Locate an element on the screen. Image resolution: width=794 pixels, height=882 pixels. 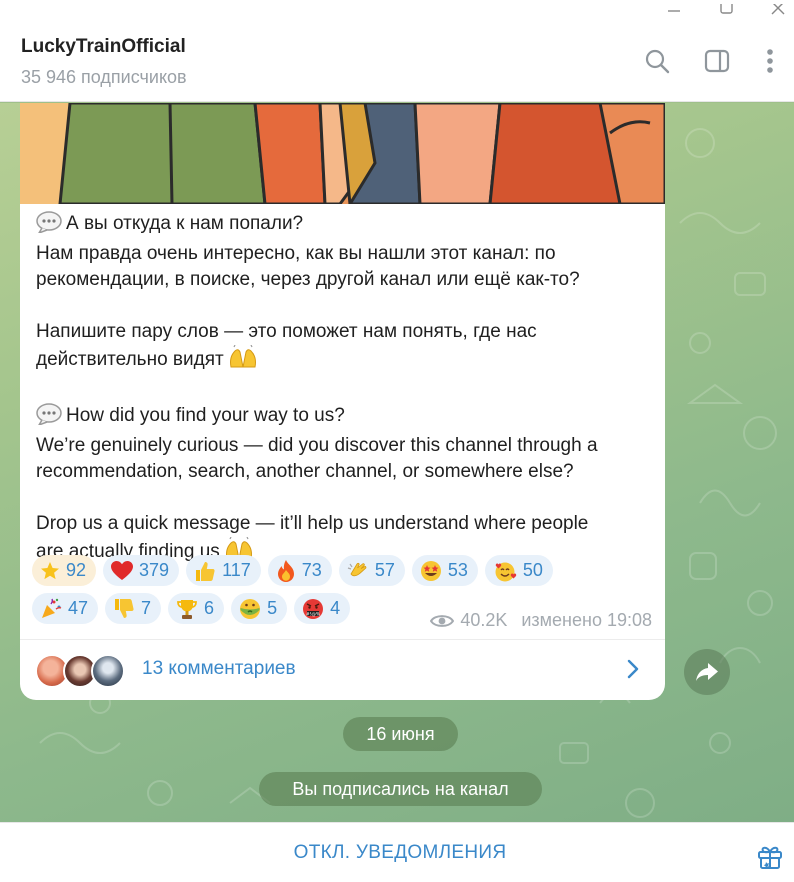
maximize-button is located at coordinates (726, 11).